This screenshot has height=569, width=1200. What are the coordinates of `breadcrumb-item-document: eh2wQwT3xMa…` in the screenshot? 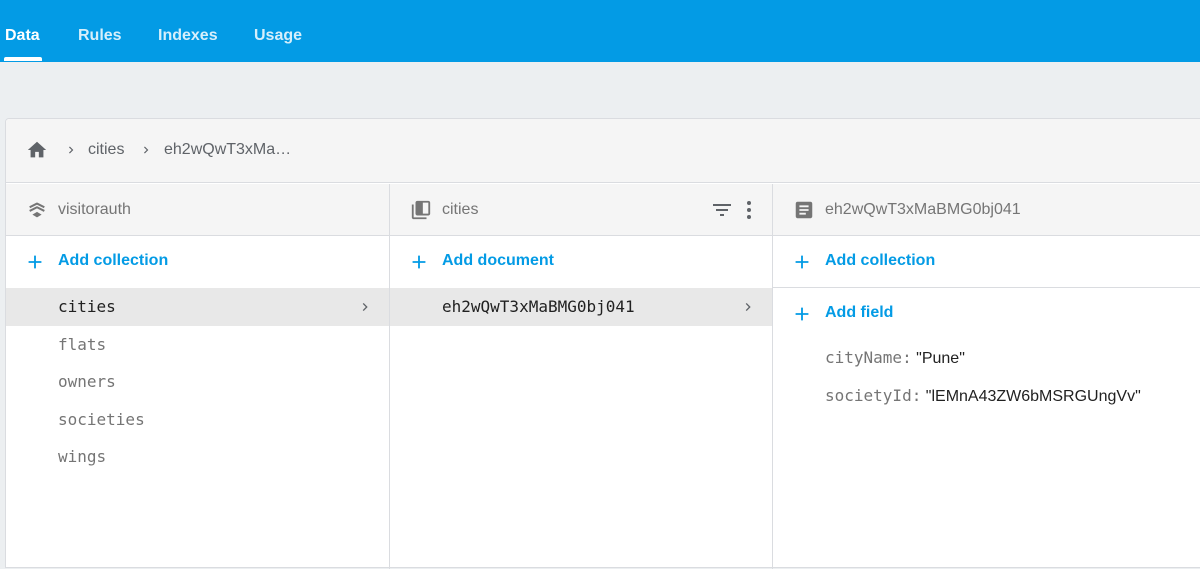 It's located at (227, 150).